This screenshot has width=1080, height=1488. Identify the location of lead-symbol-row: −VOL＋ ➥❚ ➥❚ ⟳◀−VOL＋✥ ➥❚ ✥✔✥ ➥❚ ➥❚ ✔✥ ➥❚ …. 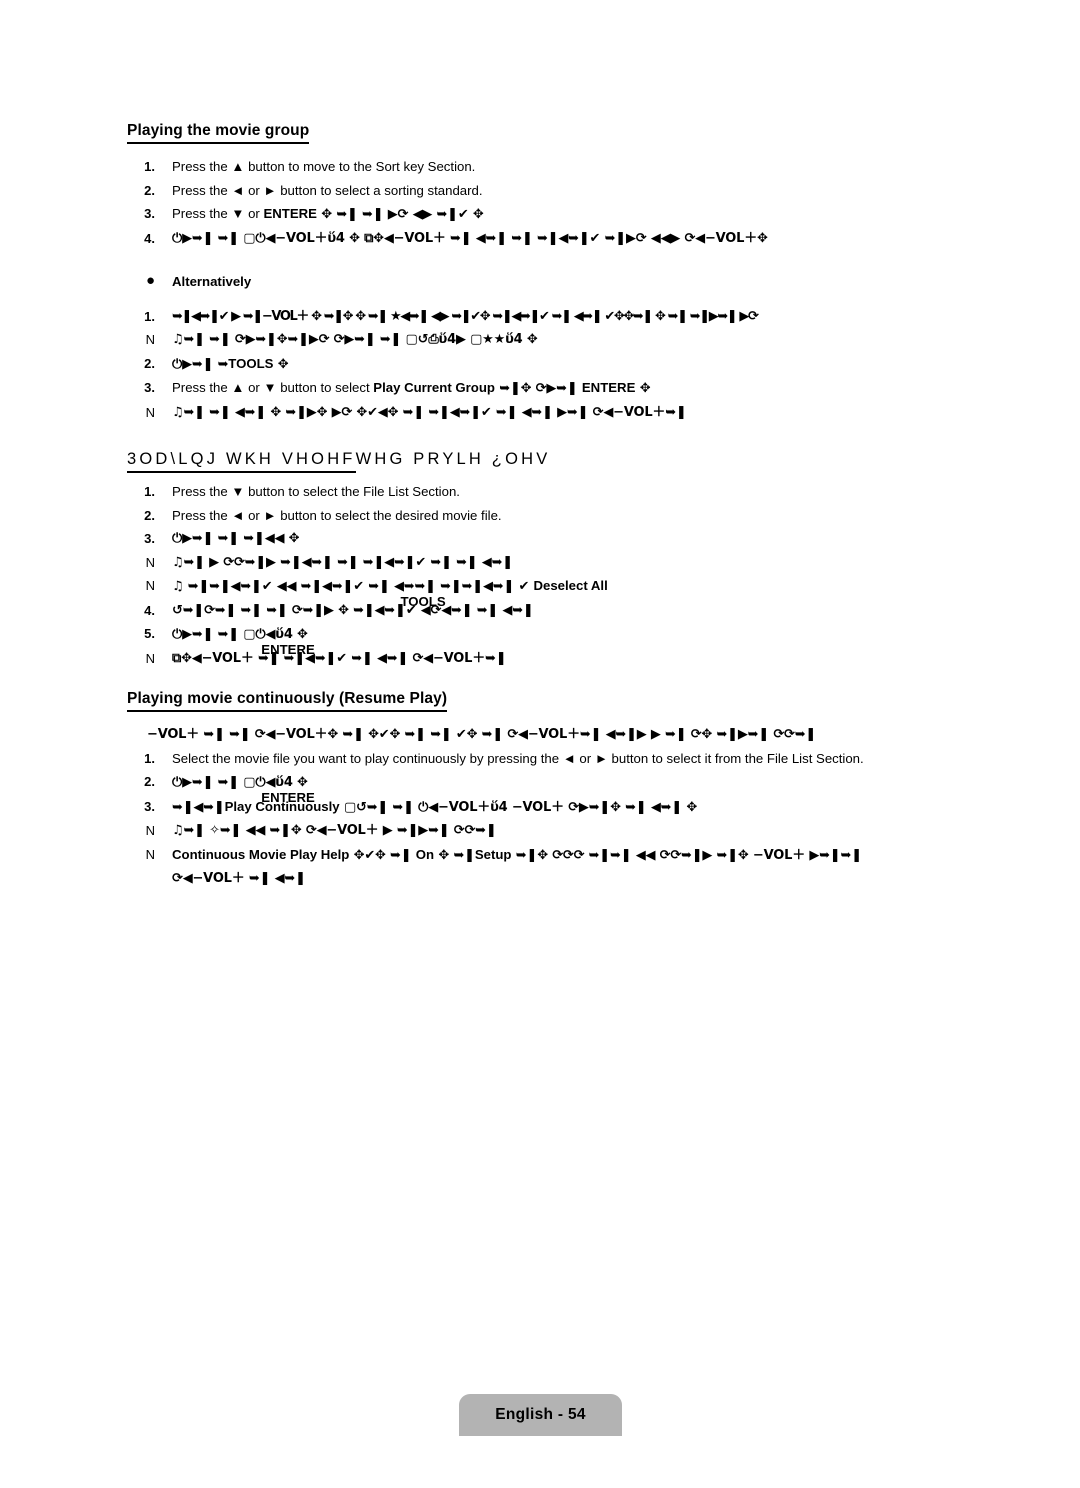
(577, 735).